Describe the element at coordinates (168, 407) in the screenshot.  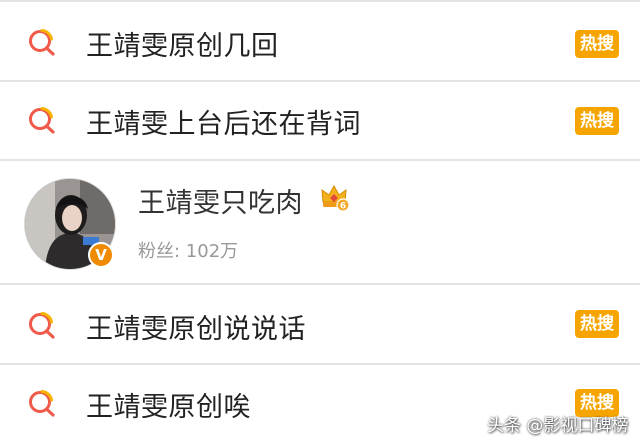
I see `search-result-text: 王靖雯原创唉` at that location.